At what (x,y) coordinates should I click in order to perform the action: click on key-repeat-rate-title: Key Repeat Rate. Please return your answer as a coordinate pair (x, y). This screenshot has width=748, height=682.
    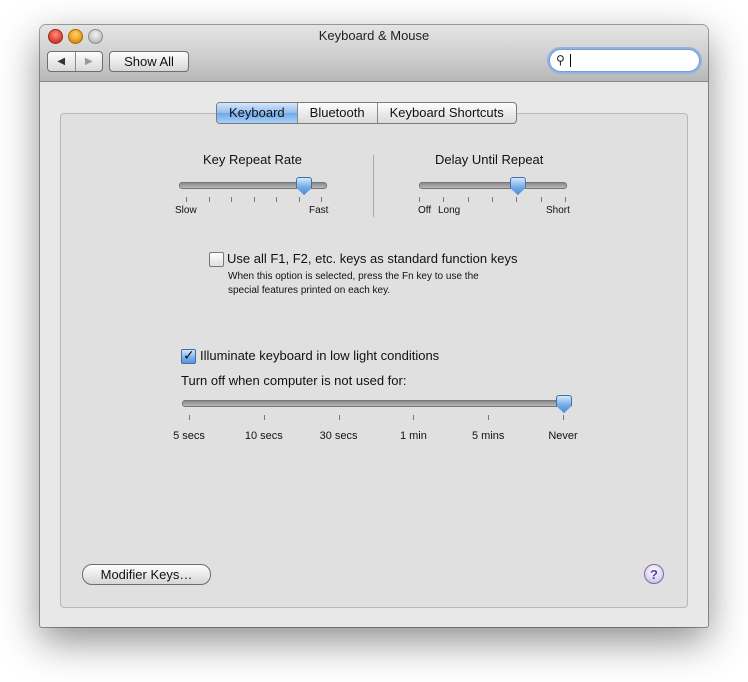
    Looking at the image, I should click on (253, 159).